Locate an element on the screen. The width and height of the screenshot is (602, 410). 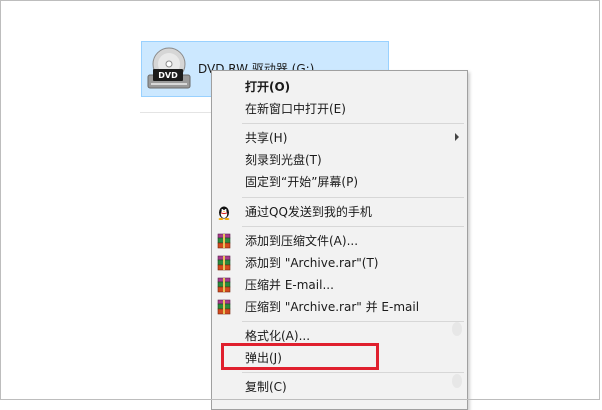
menu-item-send-via-qq: 通过QQ发送到我的手机 is located at coordinates (339, 212).